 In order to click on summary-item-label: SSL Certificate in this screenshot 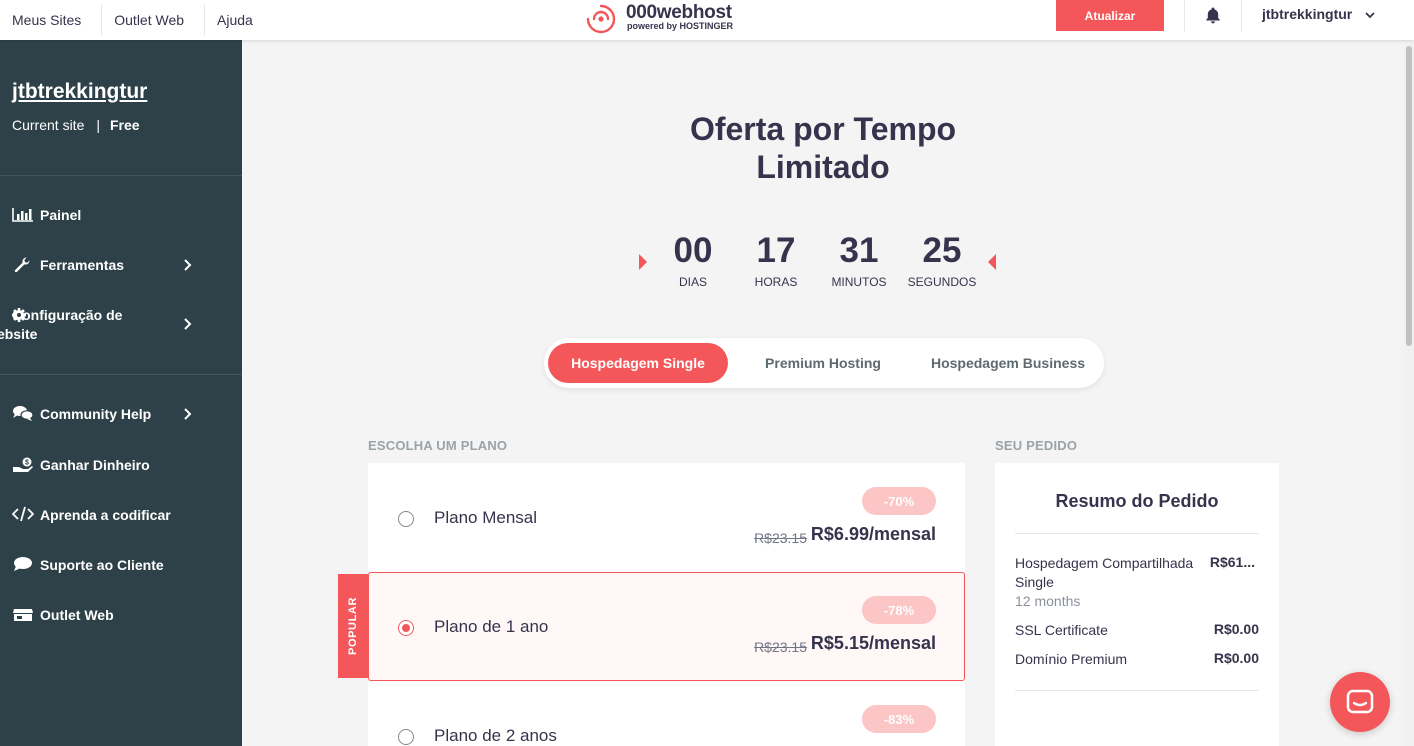, I will do `click(1061, 630)`.